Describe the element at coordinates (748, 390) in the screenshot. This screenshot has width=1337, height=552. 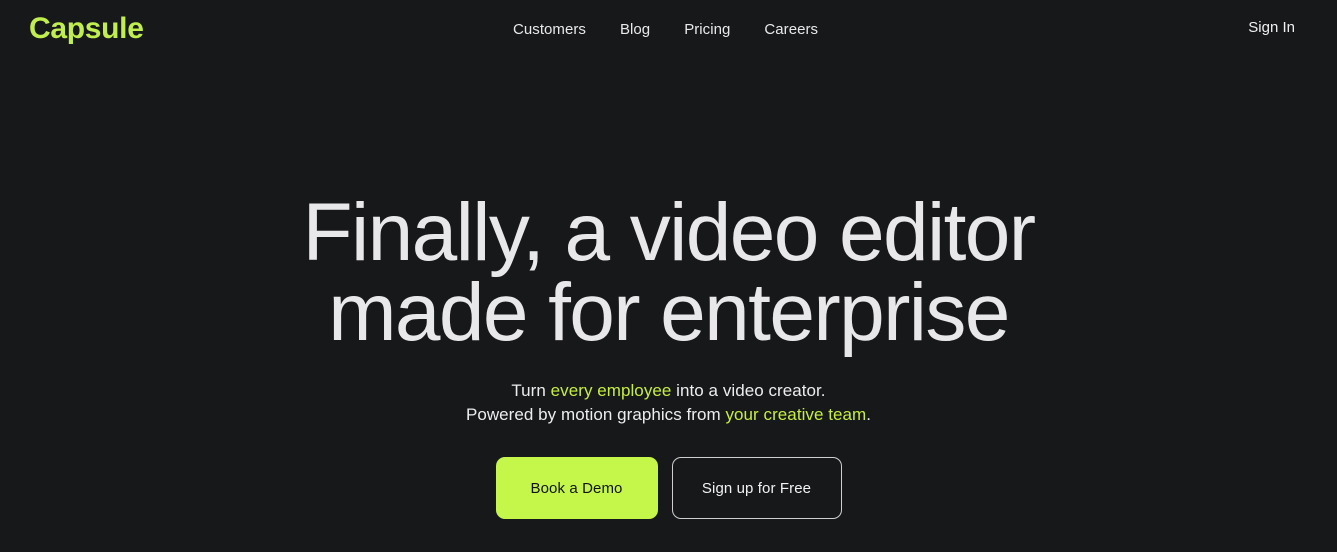
I see `hero-subtitle-line-1-post: into a video creator.` at that location.